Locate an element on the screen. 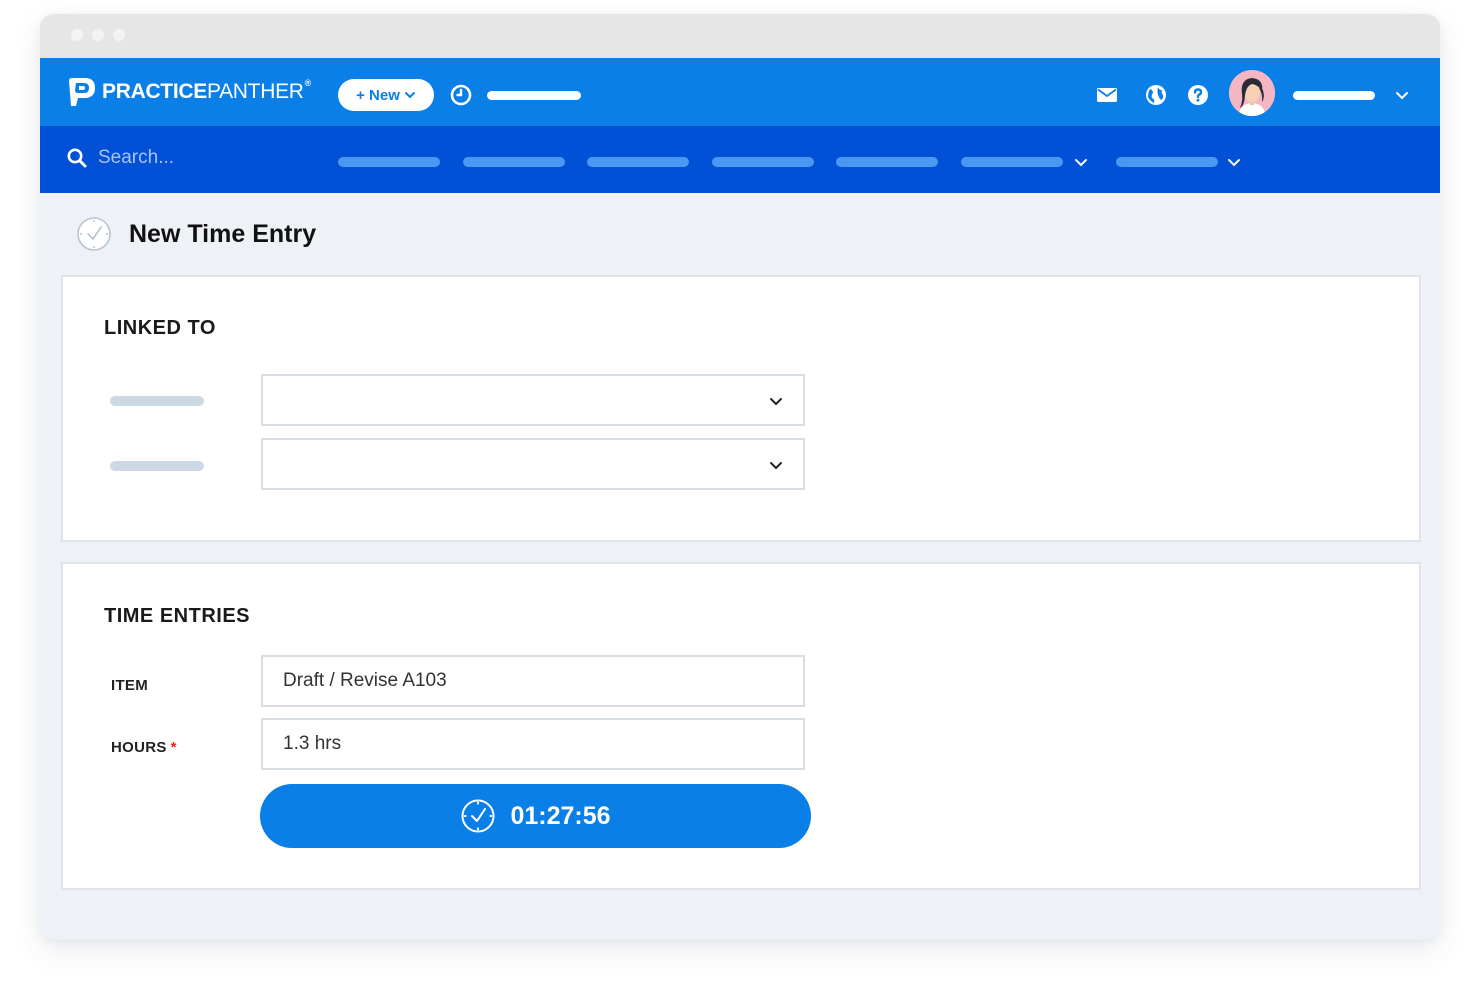 The width and height of the screenshot is (1480, 987). new-button-label: + New is located at coordinates (378, 95).